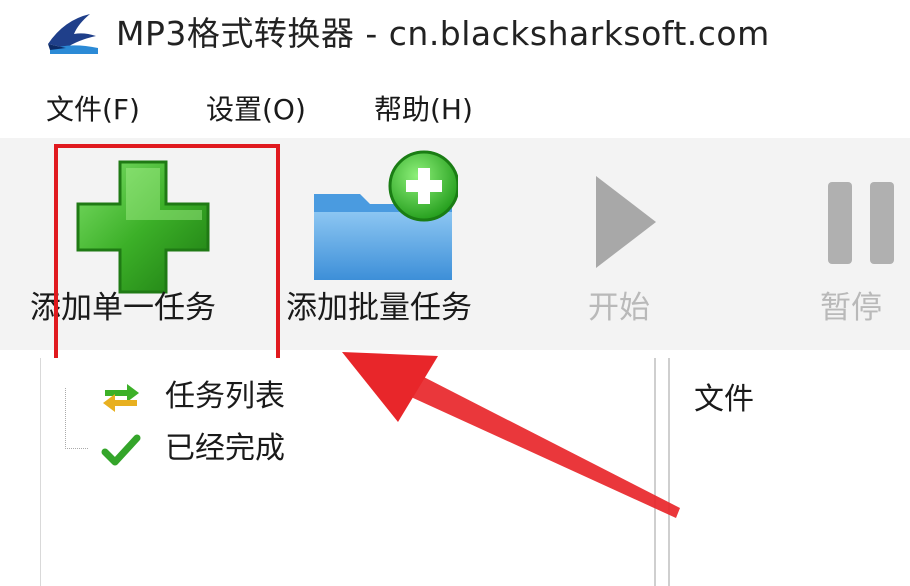 Image resolution: width=910 pixels, height=586 pixels. What do you see at coordinates (619, 308) in the screenshot?
I see `start-label: 开始` at bounding box center [619, 308].